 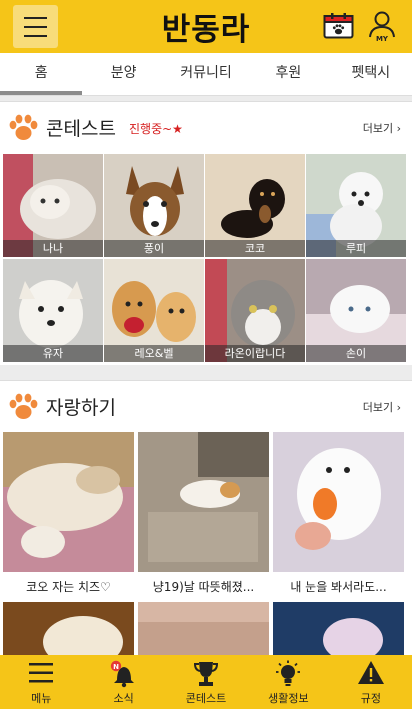 I want to click on contest-entry: 나나, so click(x=53, y=205).